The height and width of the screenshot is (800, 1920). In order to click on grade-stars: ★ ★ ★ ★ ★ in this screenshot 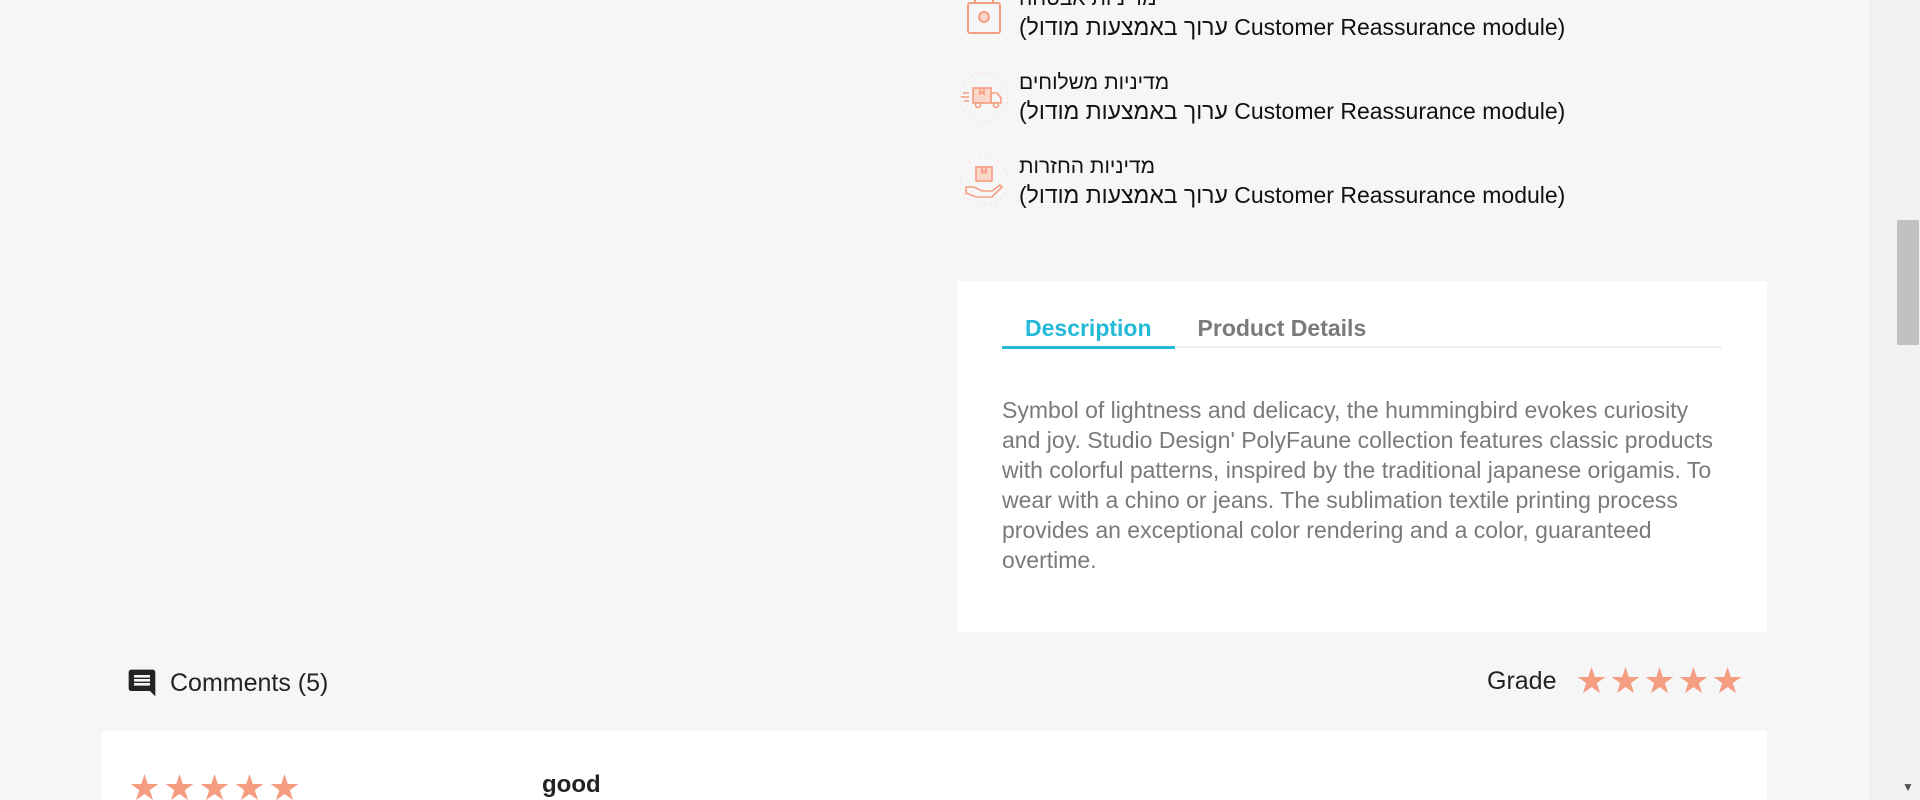, I will do `click(1659, 680)`.